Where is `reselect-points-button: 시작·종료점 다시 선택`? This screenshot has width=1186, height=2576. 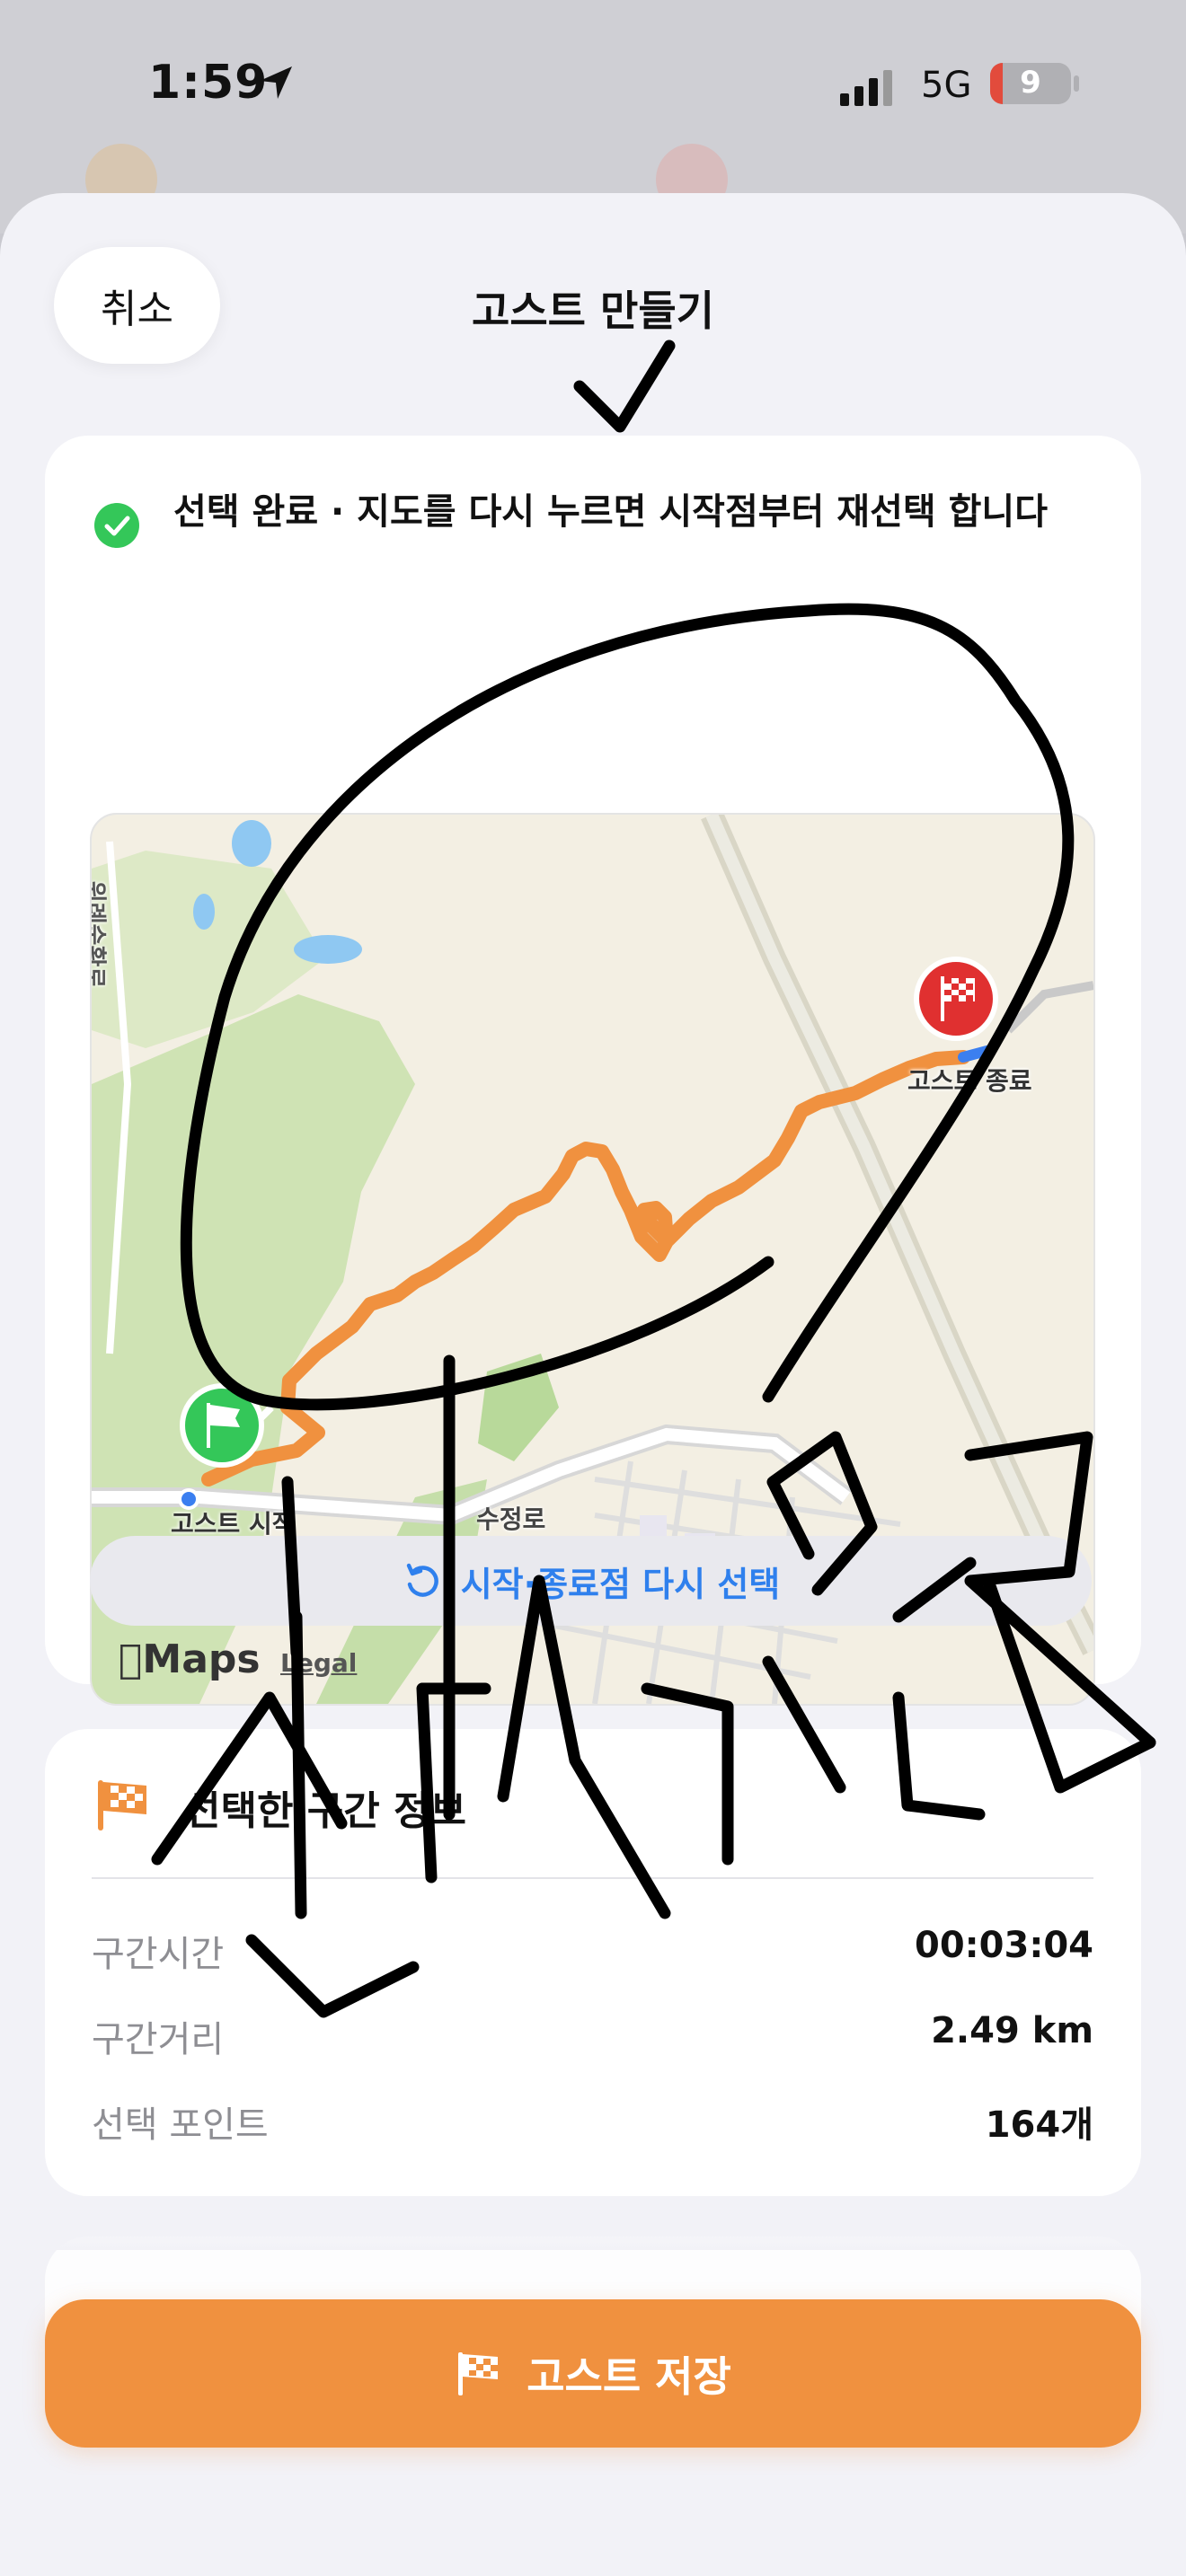
reselect-points-button: 시작·종료점 다시 선택 is located at coordinates (591, 1581).